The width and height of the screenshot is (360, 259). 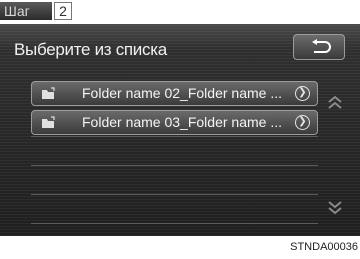 I want to click on screen-title: Выберите из списка, so click(x=90, y=49).